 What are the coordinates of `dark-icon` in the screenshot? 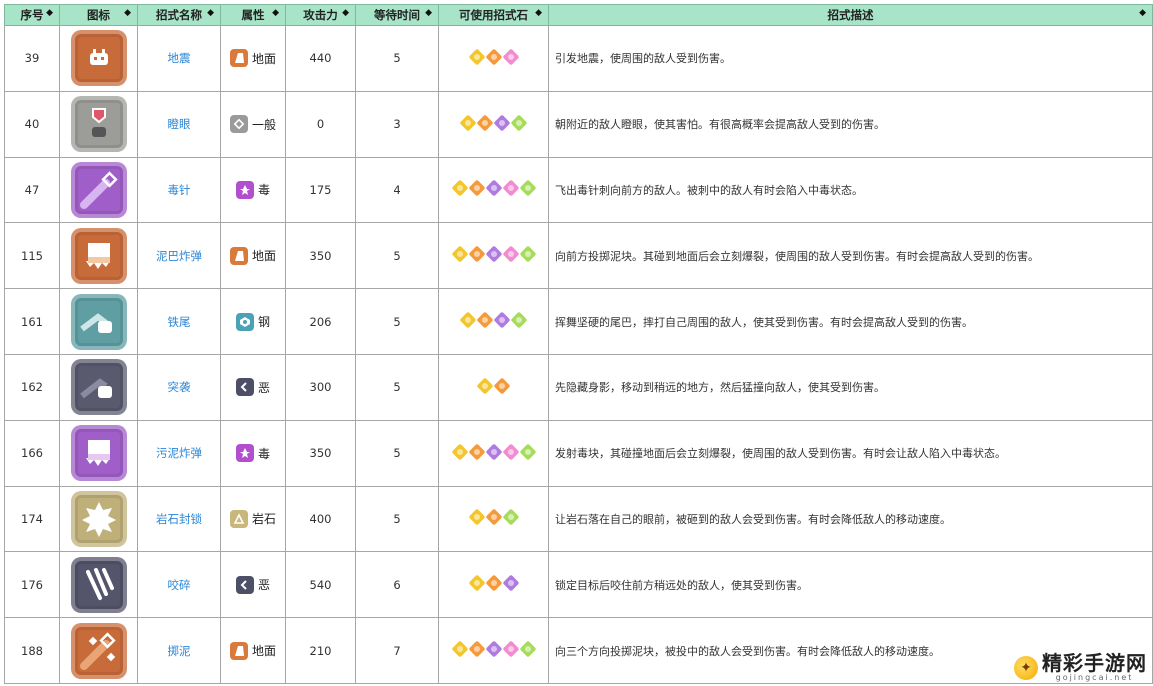 It's located at (244, 584).